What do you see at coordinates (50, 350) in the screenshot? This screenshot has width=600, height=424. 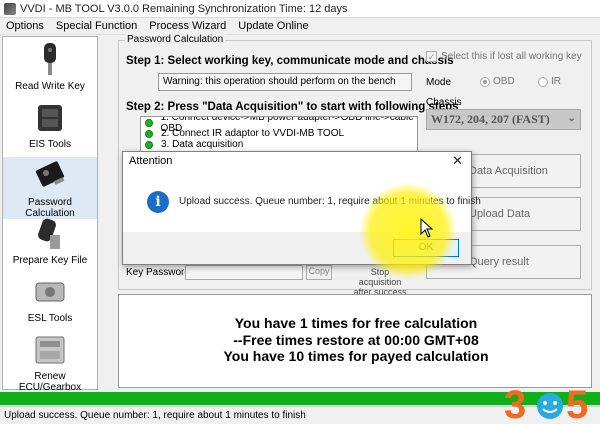 I see `ecu-module-icon` at bounding box center [50, 350].